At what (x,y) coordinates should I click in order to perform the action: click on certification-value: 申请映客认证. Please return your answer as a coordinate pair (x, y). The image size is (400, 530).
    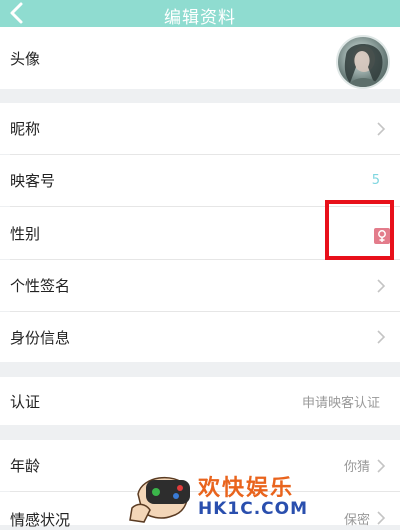
    Looking at the image, I should click on (340, 403).